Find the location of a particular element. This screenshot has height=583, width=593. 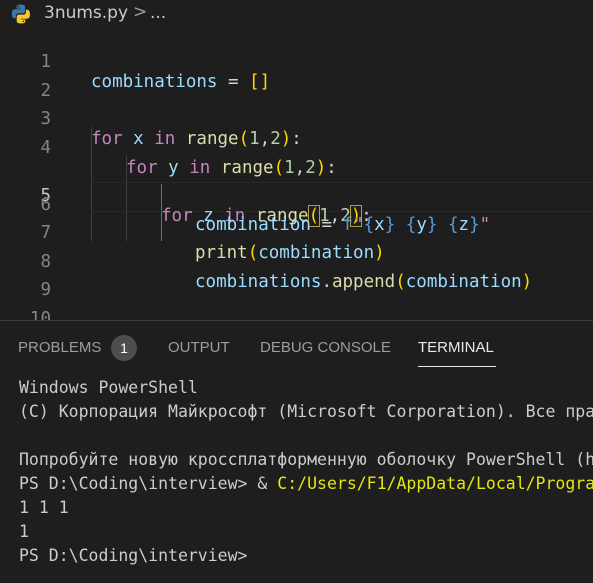

terminal-line: Windows PowerShell is located at coordinates (108, 387).